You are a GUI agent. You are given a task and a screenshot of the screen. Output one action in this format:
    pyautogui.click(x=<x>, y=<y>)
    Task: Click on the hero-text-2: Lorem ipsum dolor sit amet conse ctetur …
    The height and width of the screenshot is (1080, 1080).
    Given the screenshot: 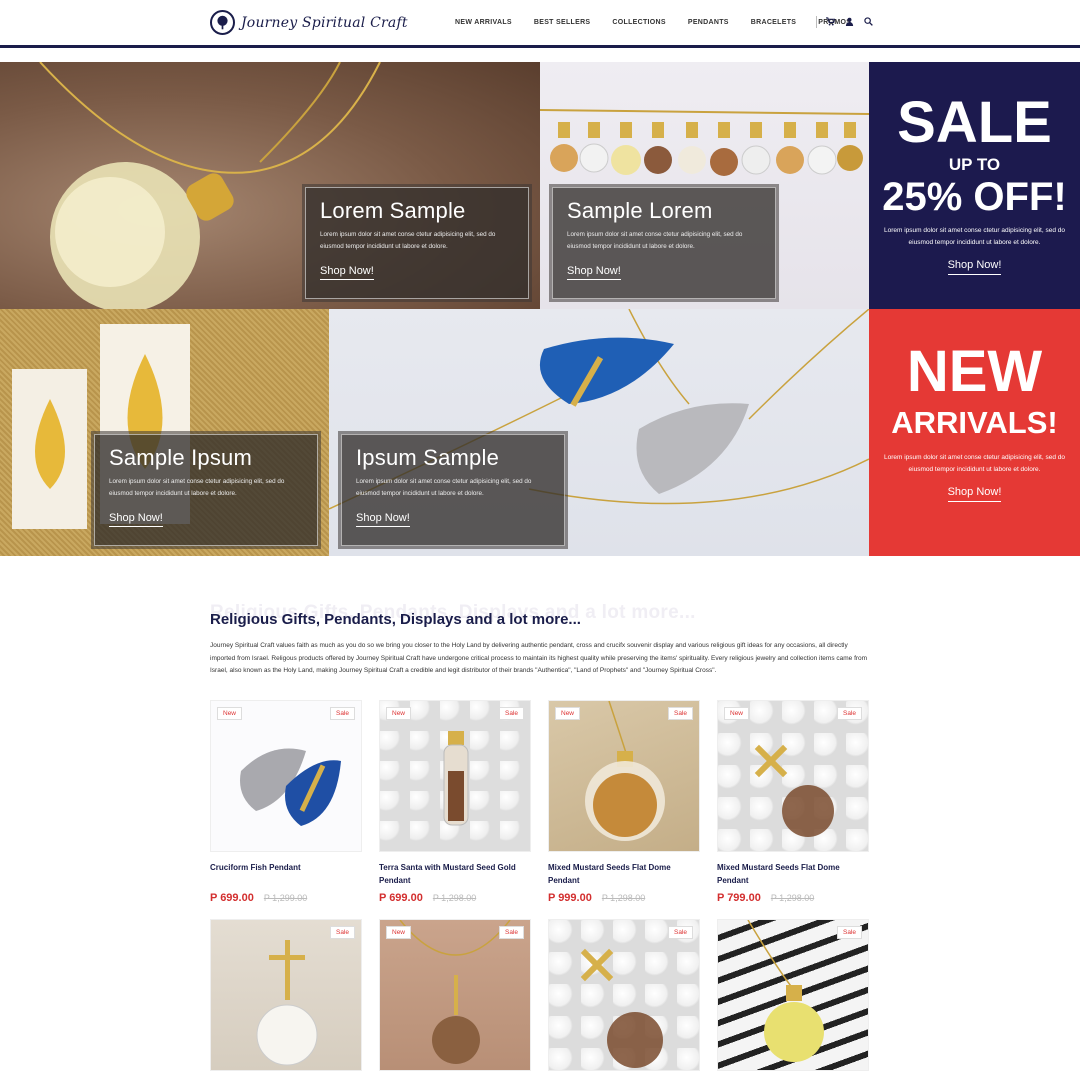 What is the action you would take?
    pyautogui.click(x=655, y=240)
    